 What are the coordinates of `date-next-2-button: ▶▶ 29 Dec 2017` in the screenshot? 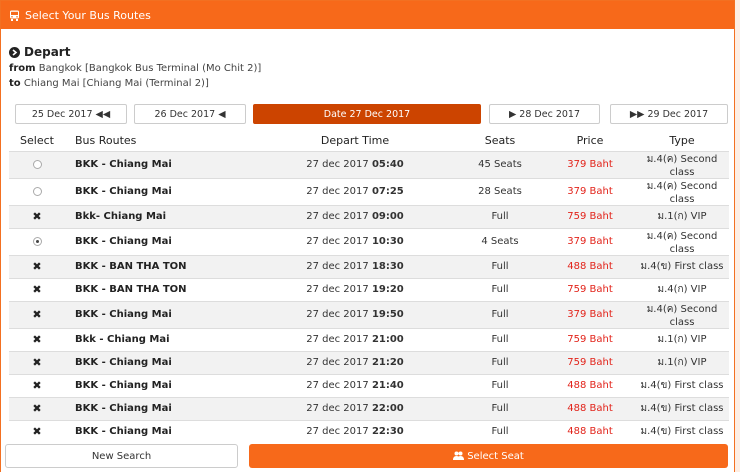 It's located at (669, 114).